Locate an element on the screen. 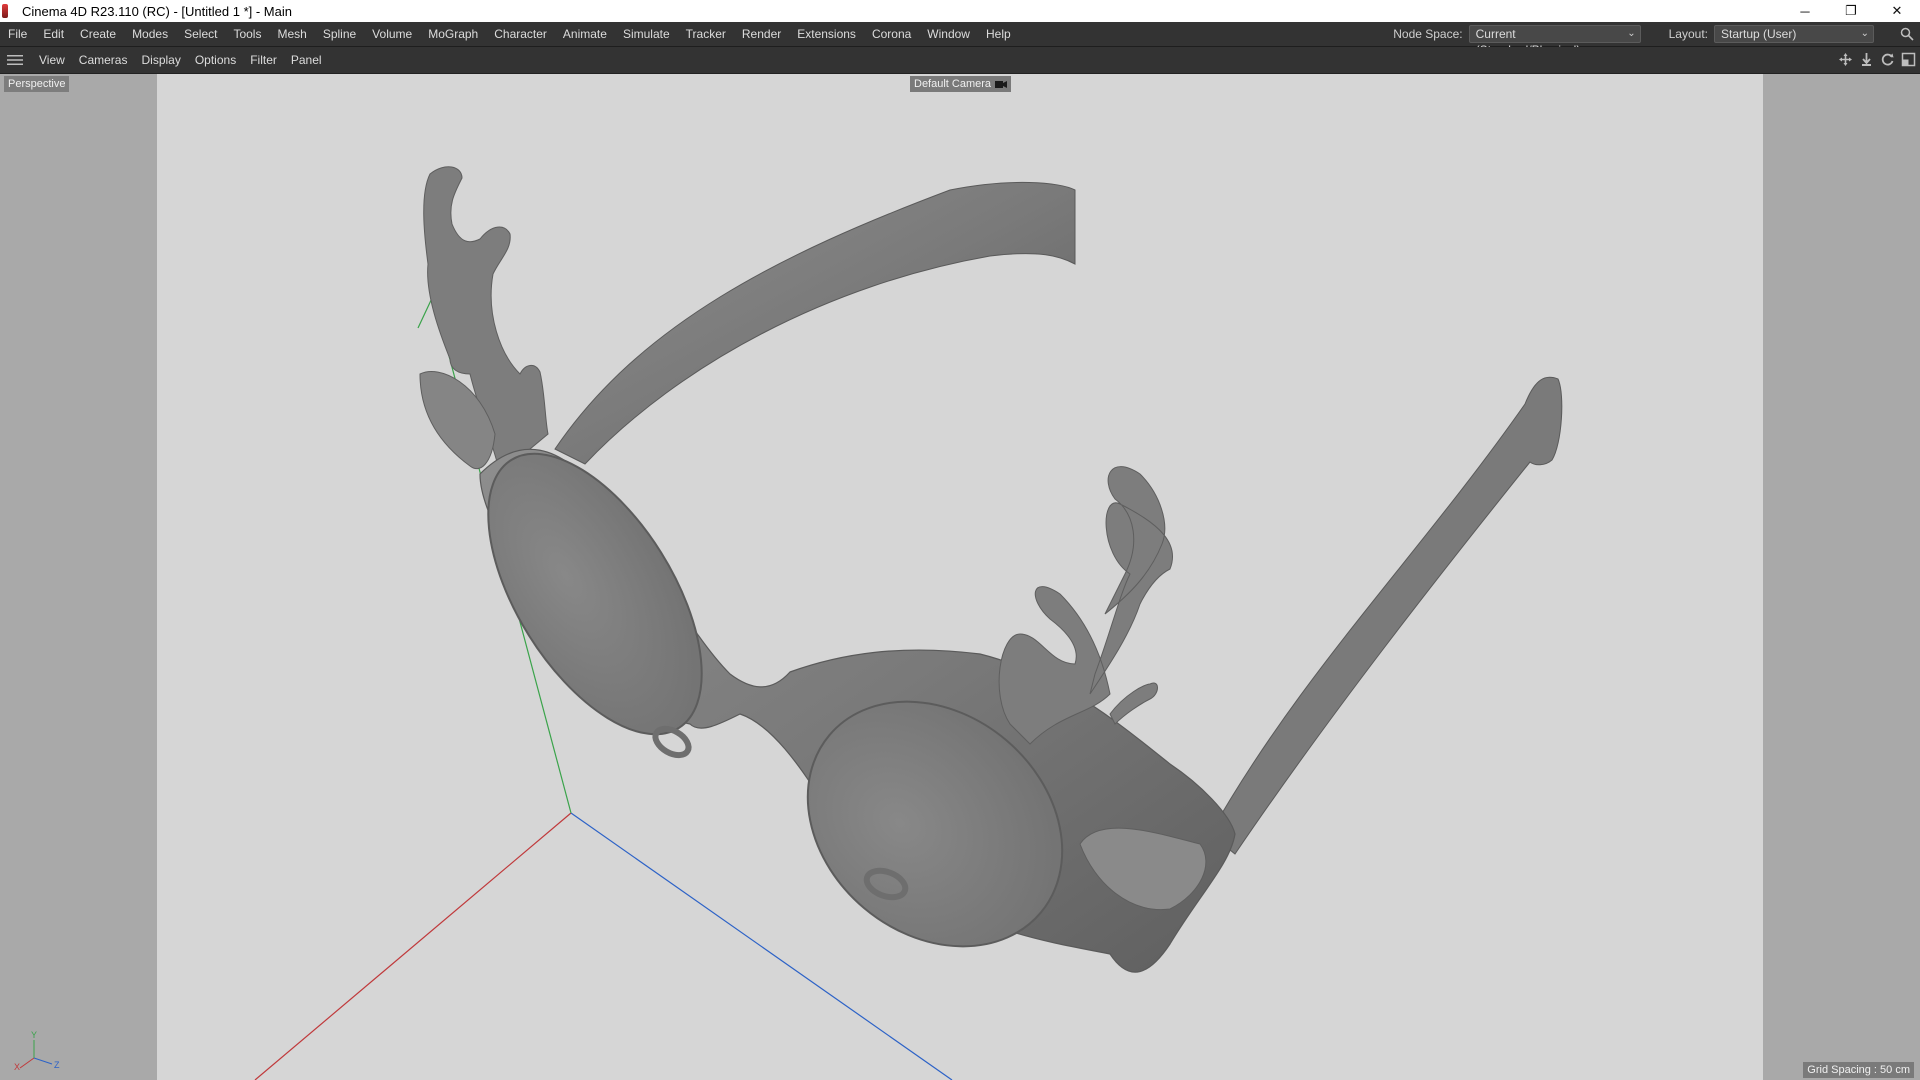 The width and height of the screenshot is (1920, 1080). menu-create: Create is located at coordinates (98, 34).